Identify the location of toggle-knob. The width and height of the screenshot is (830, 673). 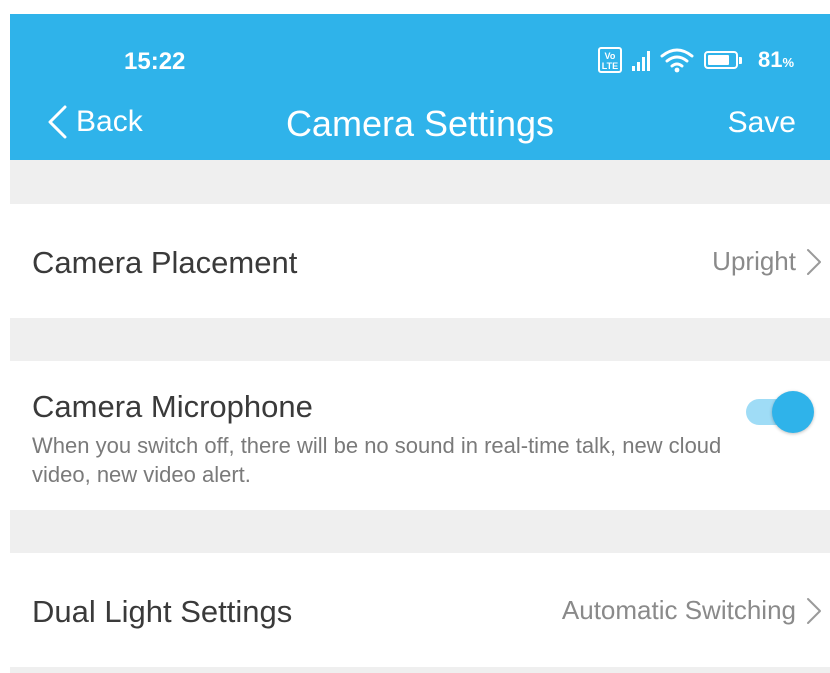
(793, 412).